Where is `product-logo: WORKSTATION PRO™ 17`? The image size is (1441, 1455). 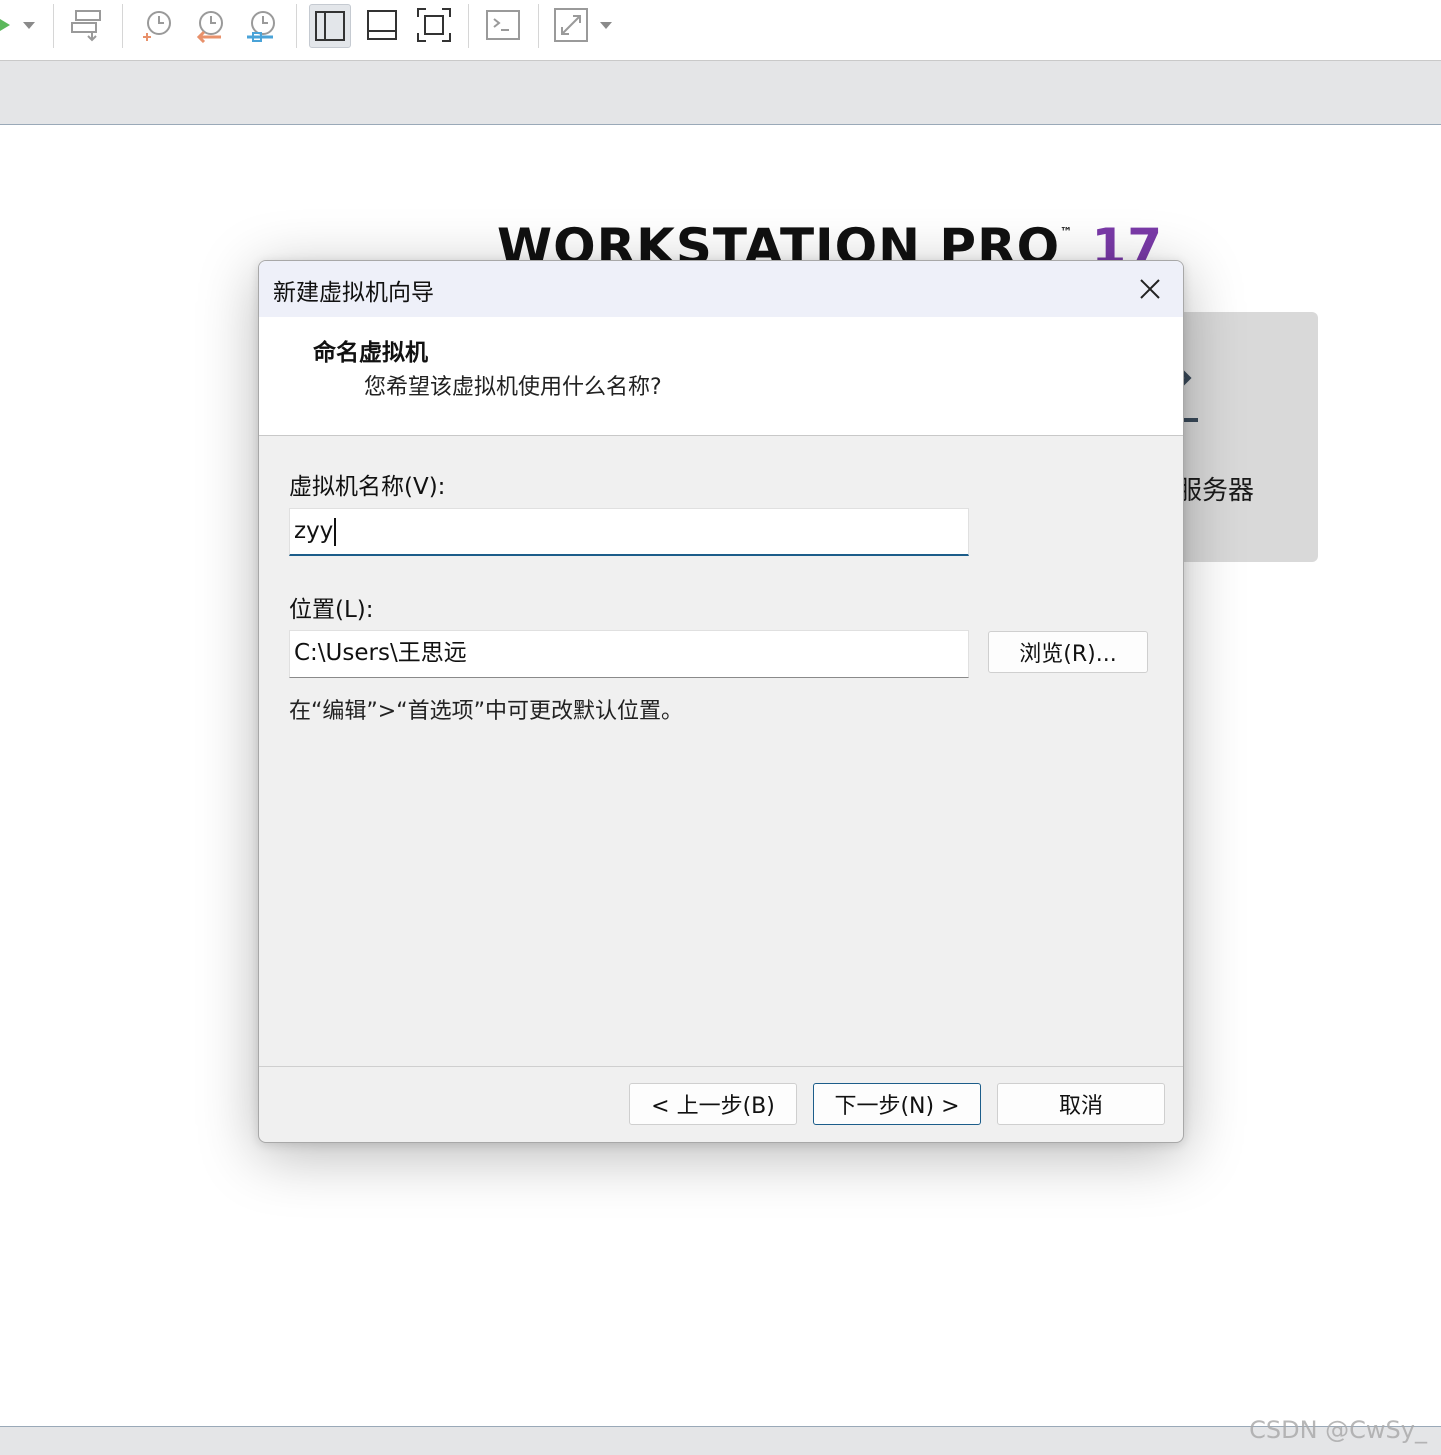 product-logo: WORKSTATION PRO™ 17 is located at coordinates (830, 236).